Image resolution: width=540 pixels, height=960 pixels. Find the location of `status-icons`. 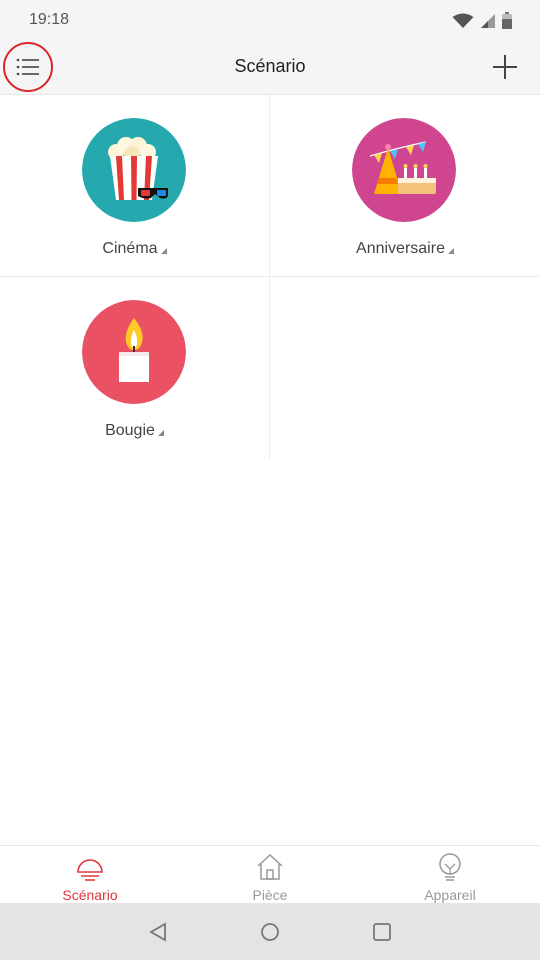

status-icons is located at coordinates (482, 20).